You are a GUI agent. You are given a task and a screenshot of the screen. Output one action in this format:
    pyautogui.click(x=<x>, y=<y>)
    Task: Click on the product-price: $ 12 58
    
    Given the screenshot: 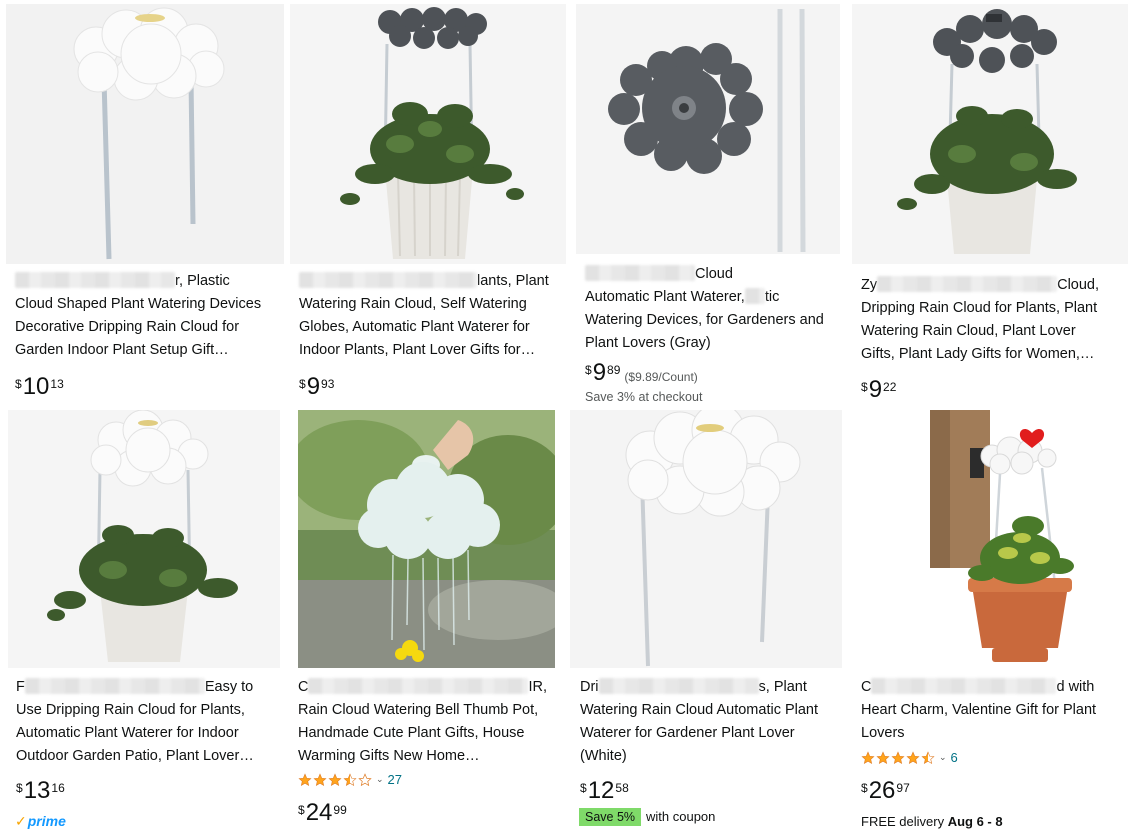 What is the action you would take?
    pyautogui.click(x=604, y=790)
    